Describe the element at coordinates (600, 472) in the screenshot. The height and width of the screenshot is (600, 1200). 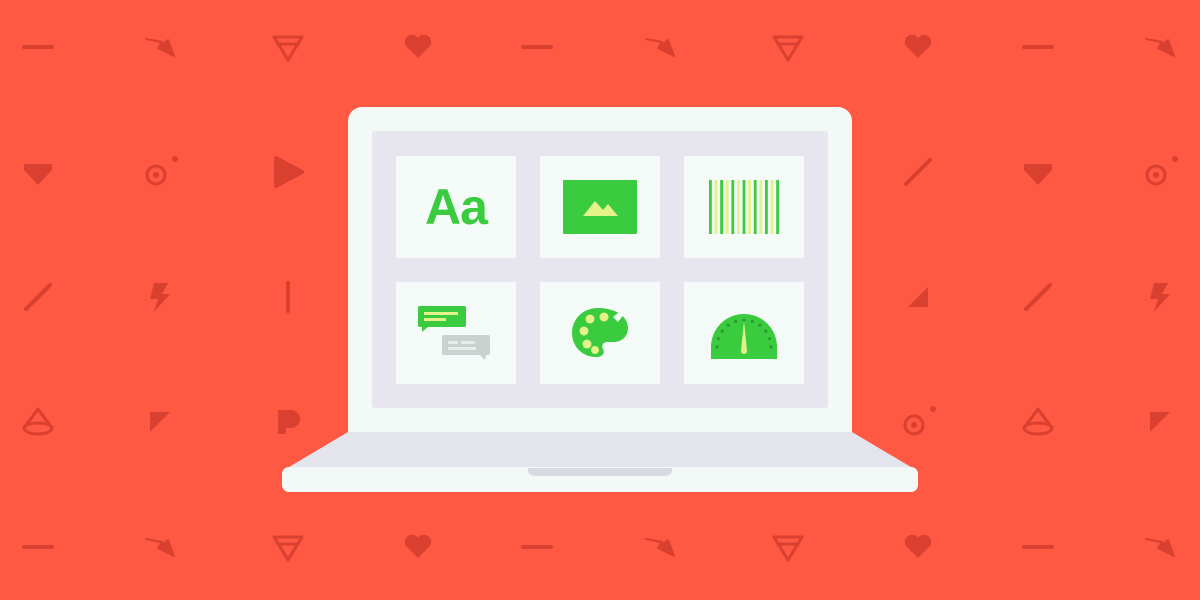
I see `trackpad-notch` at that location.